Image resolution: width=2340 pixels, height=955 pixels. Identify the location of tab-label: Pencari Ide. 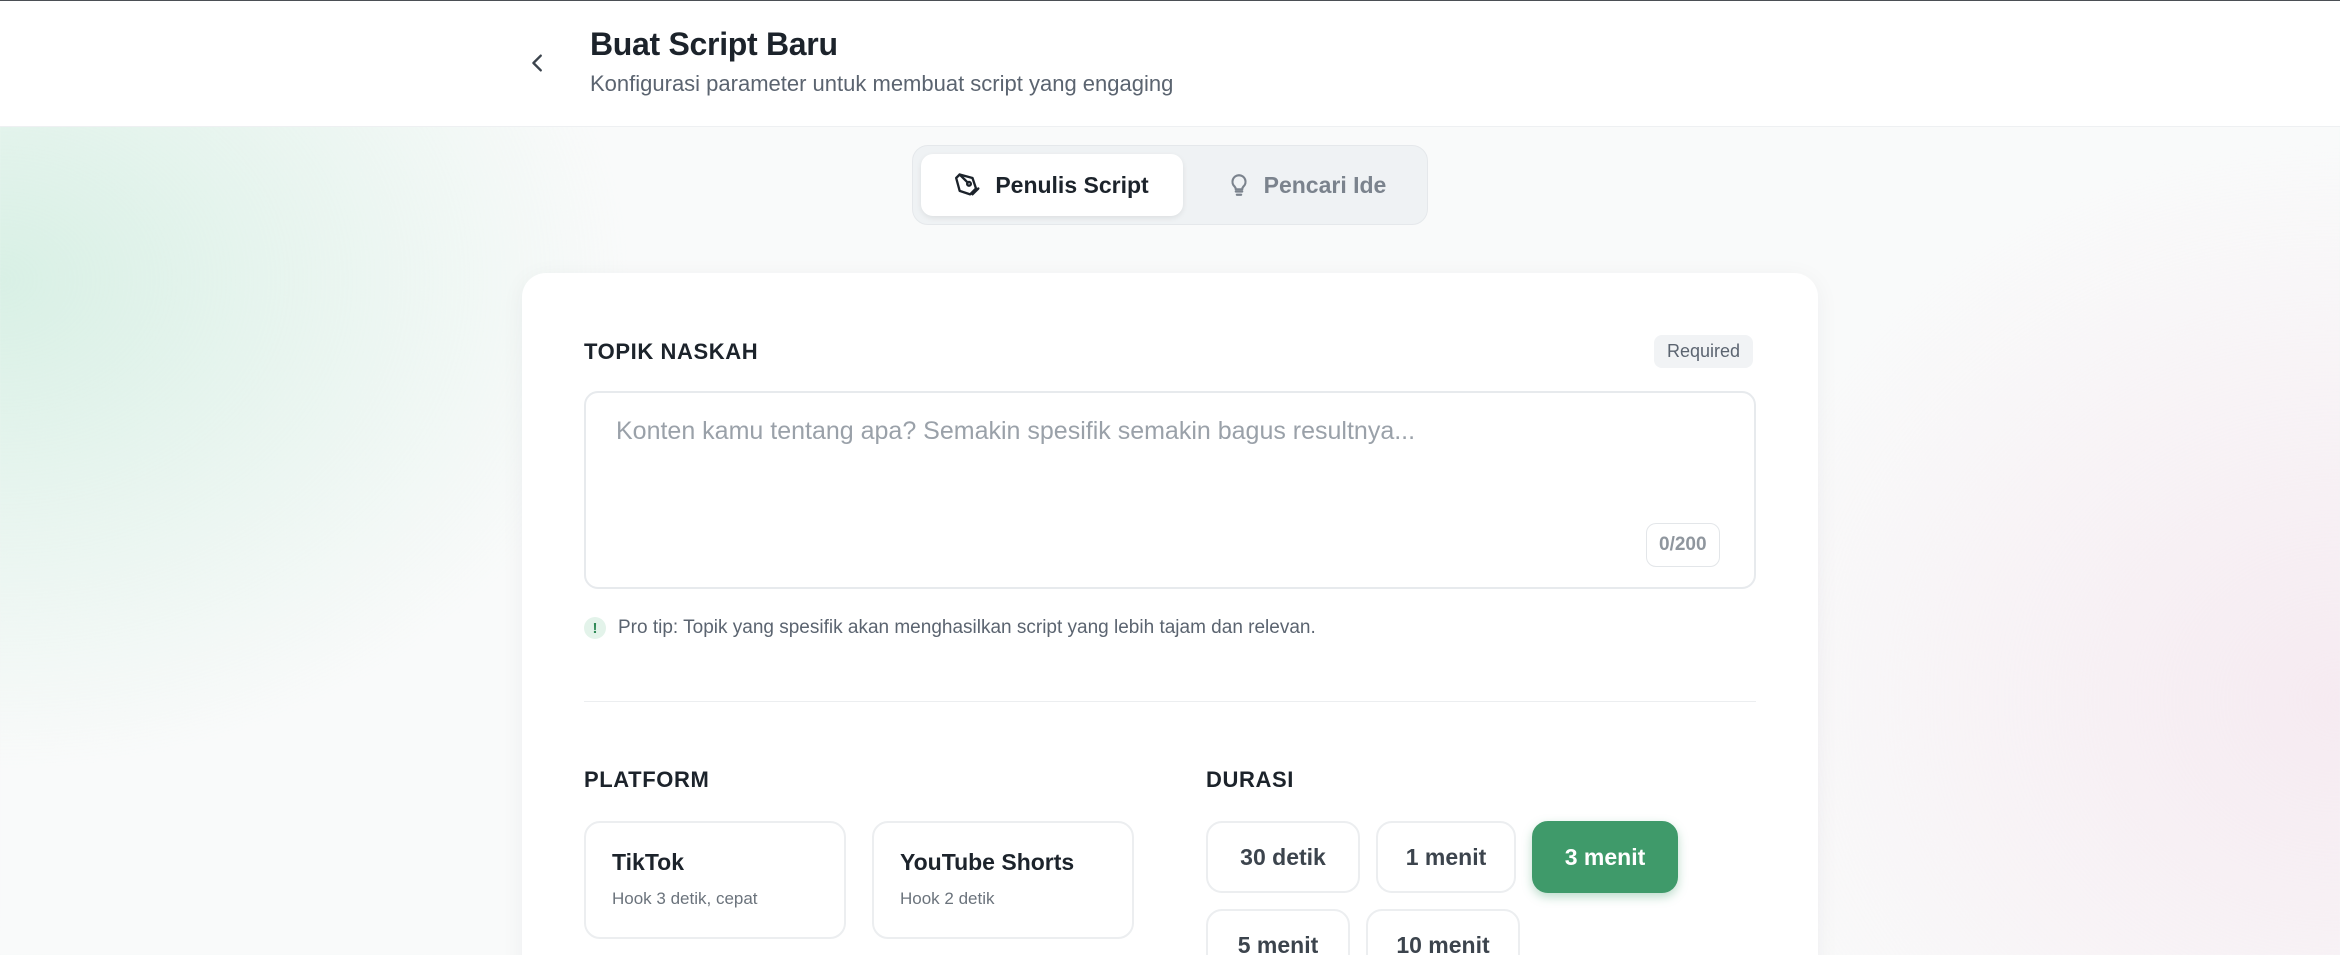
(1325, 184).